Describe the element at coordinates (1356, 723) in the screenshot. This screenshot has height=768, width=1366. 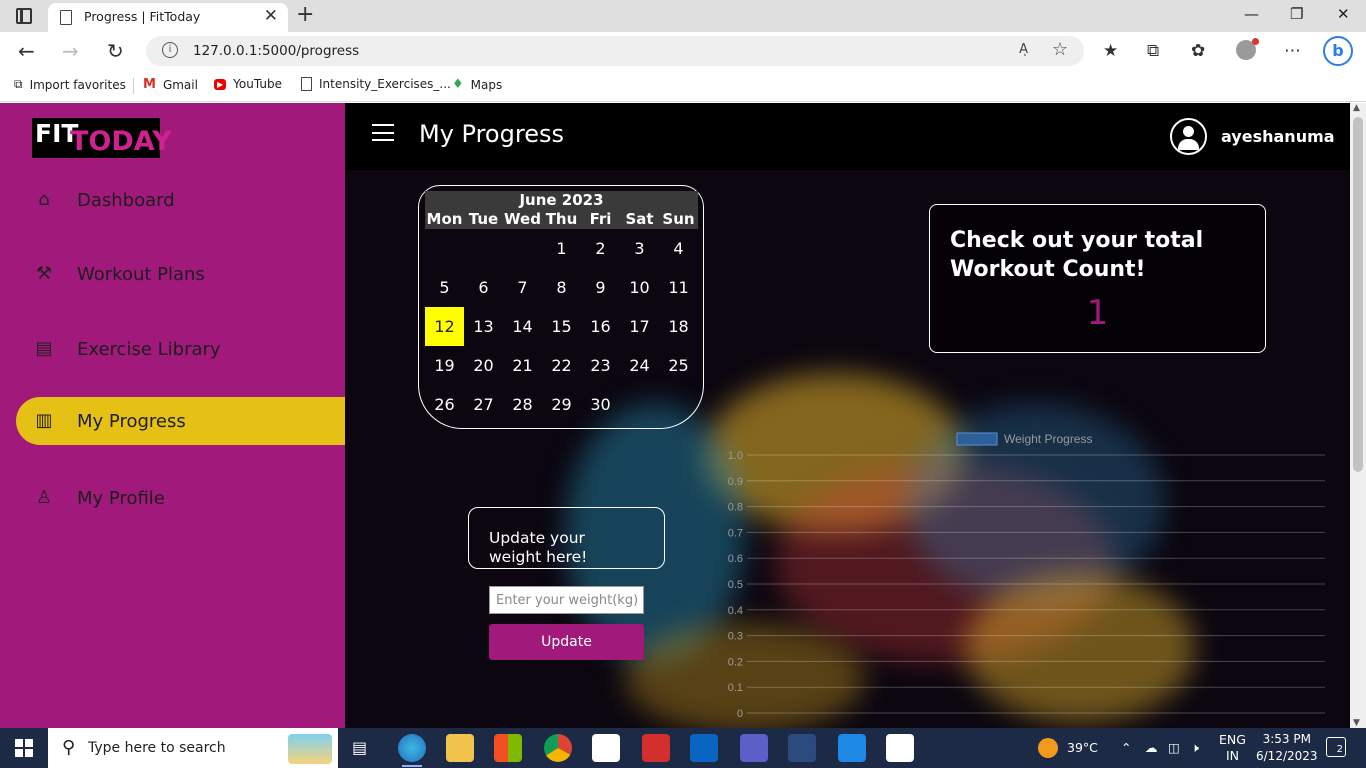
I see `scroll-down-icon: ▼` at that location.